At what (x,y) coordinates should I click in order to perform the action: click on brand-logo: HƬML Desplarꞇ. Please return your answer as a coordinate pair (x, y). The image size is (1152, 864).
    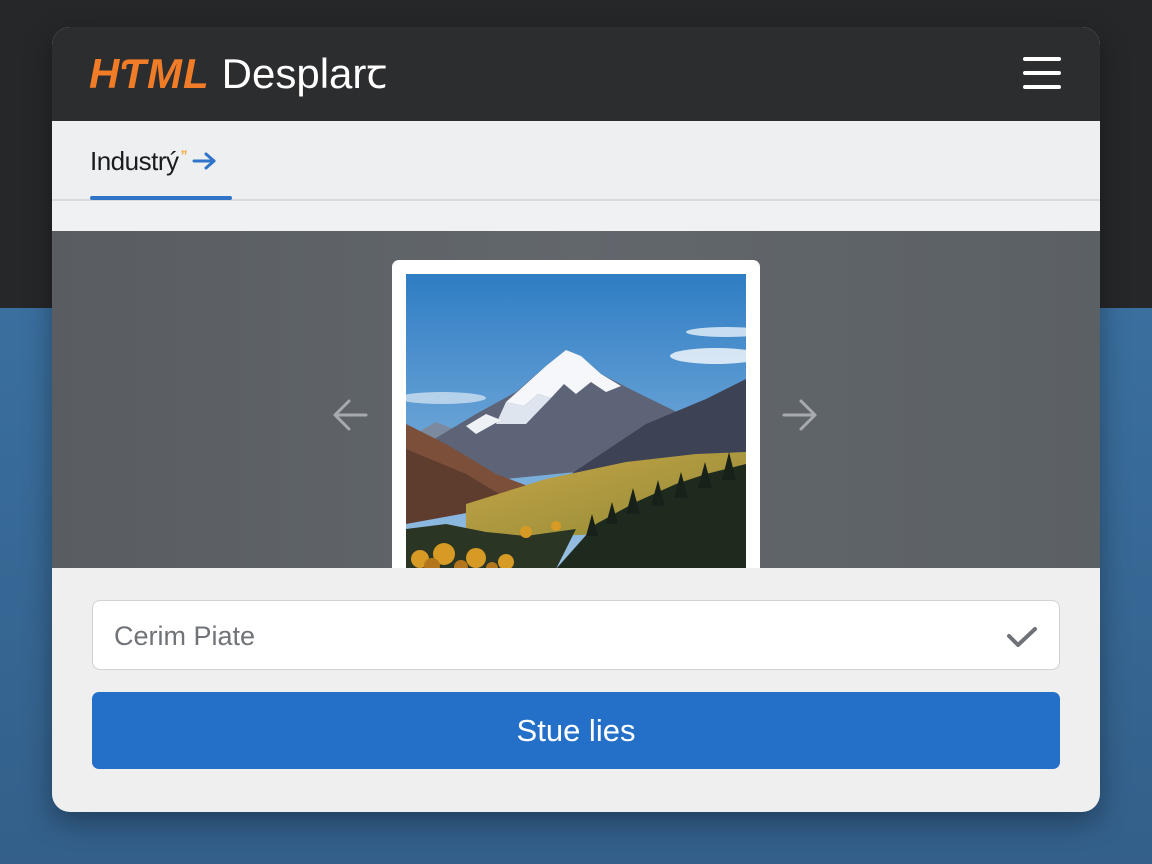
    Looking at the image, I should click on (238, 74).